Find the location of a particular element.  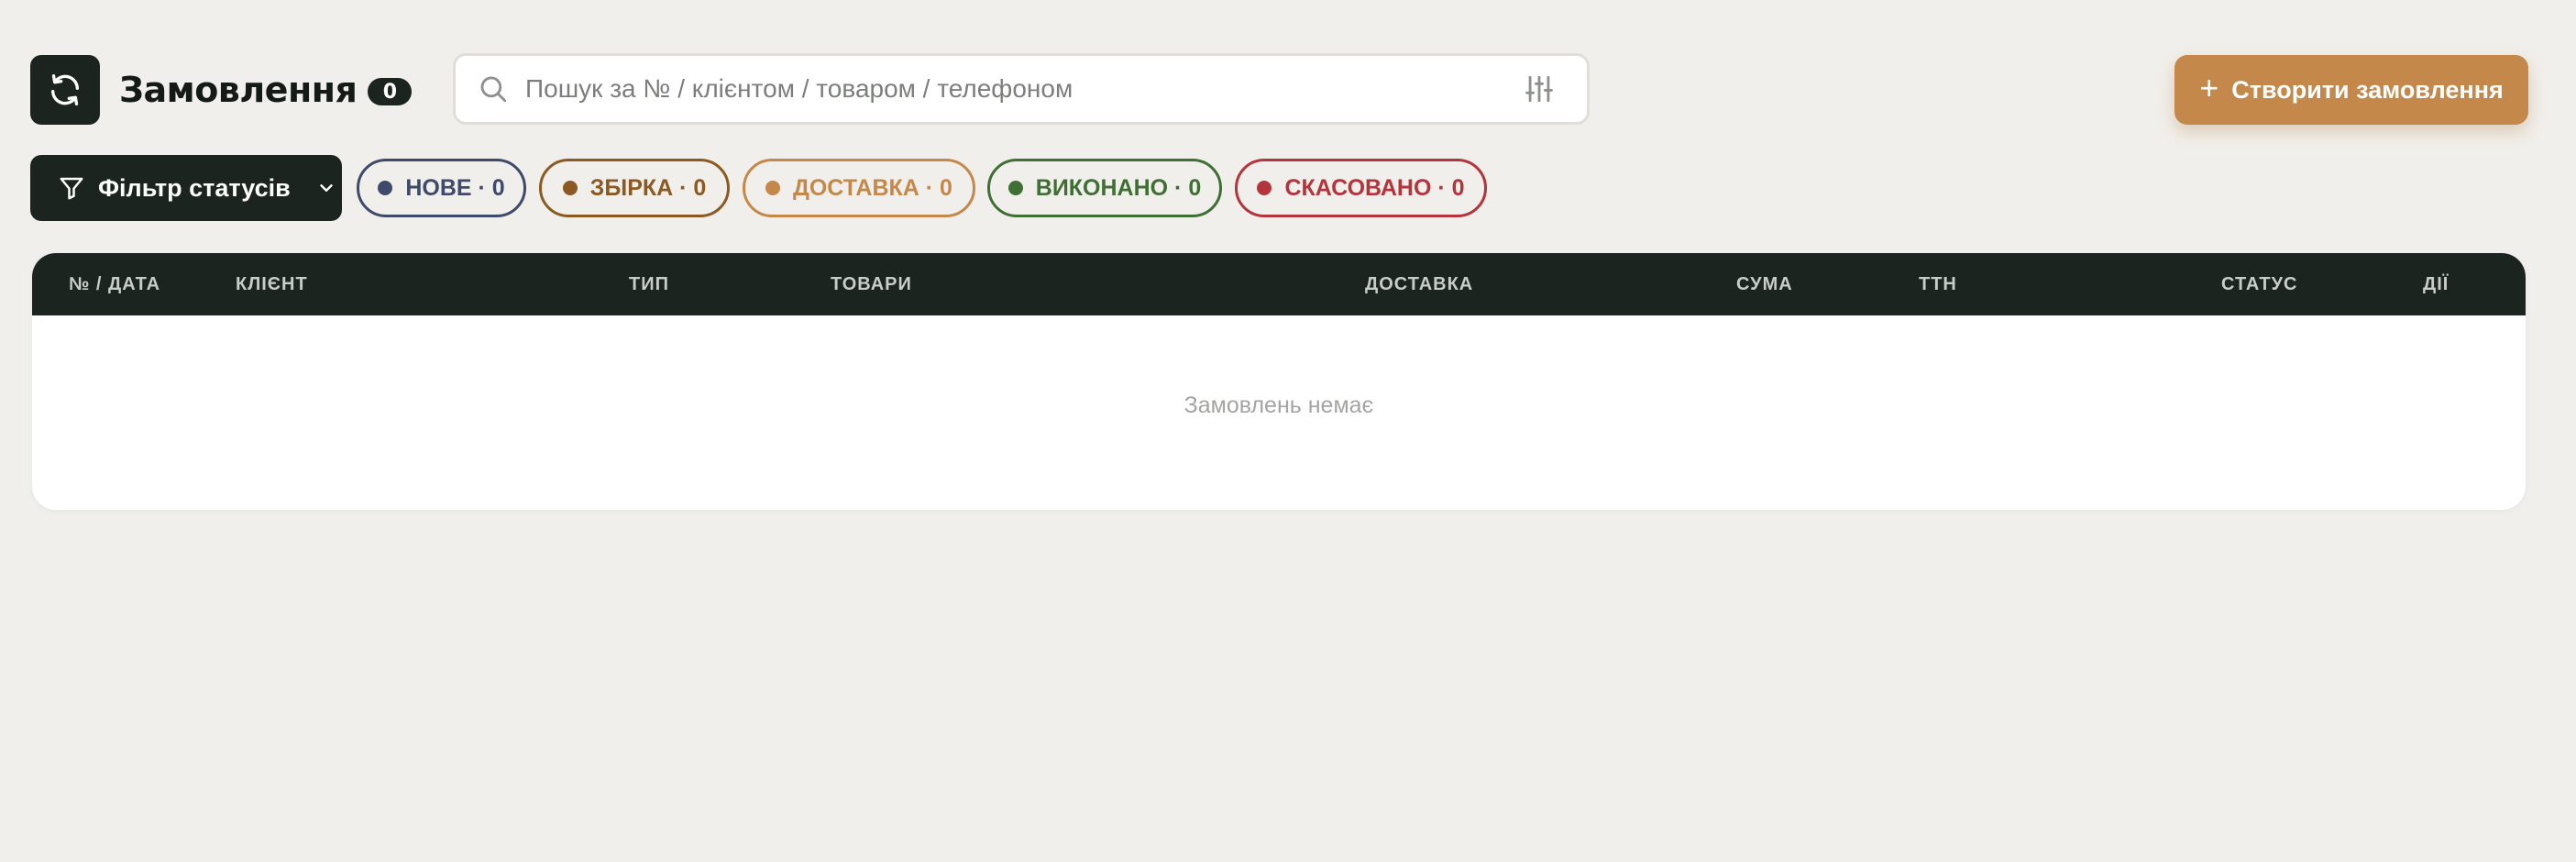

status-pill-cancelled: СКАСОВАНО · 0 is located at coordinates (1361, 188).